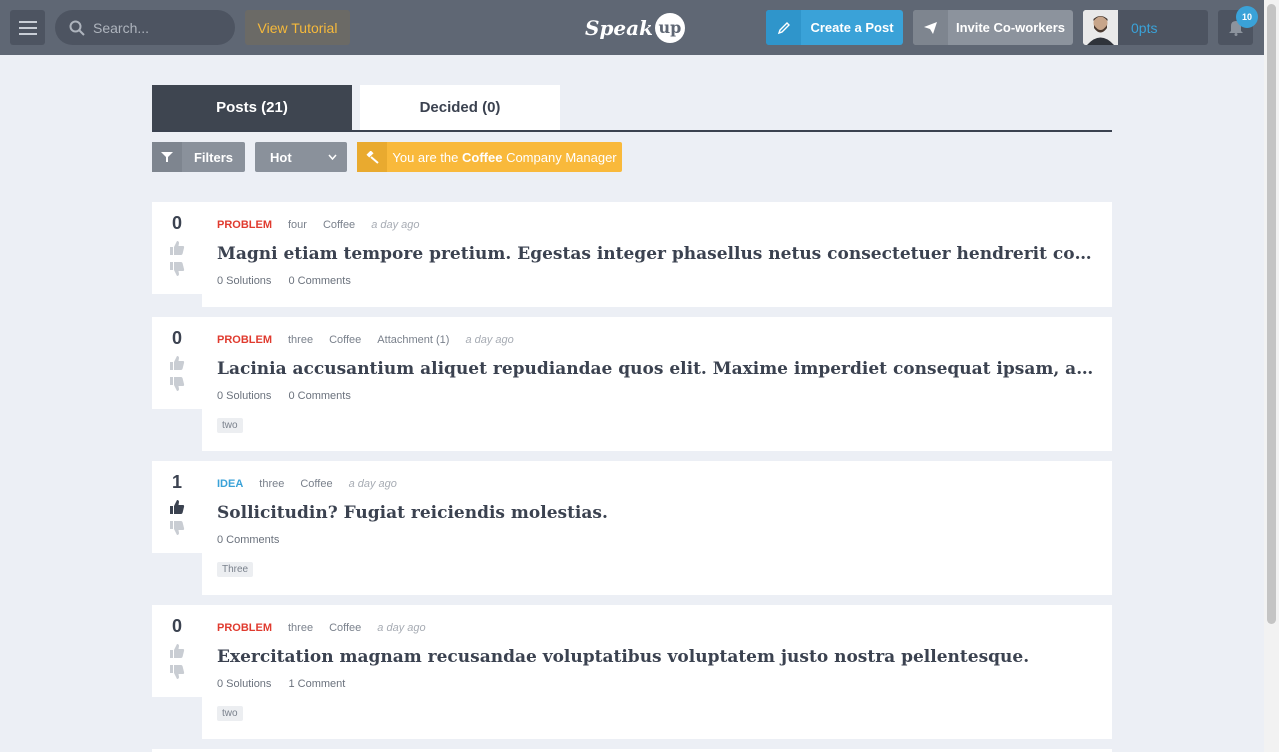 This screenshot has height=752, width=1279. What do you see at coordinates (657, 627) in the screenshot?
I see `post-meta: PROBLEM three Coffee a day ago` at bounding box center [657, 627].